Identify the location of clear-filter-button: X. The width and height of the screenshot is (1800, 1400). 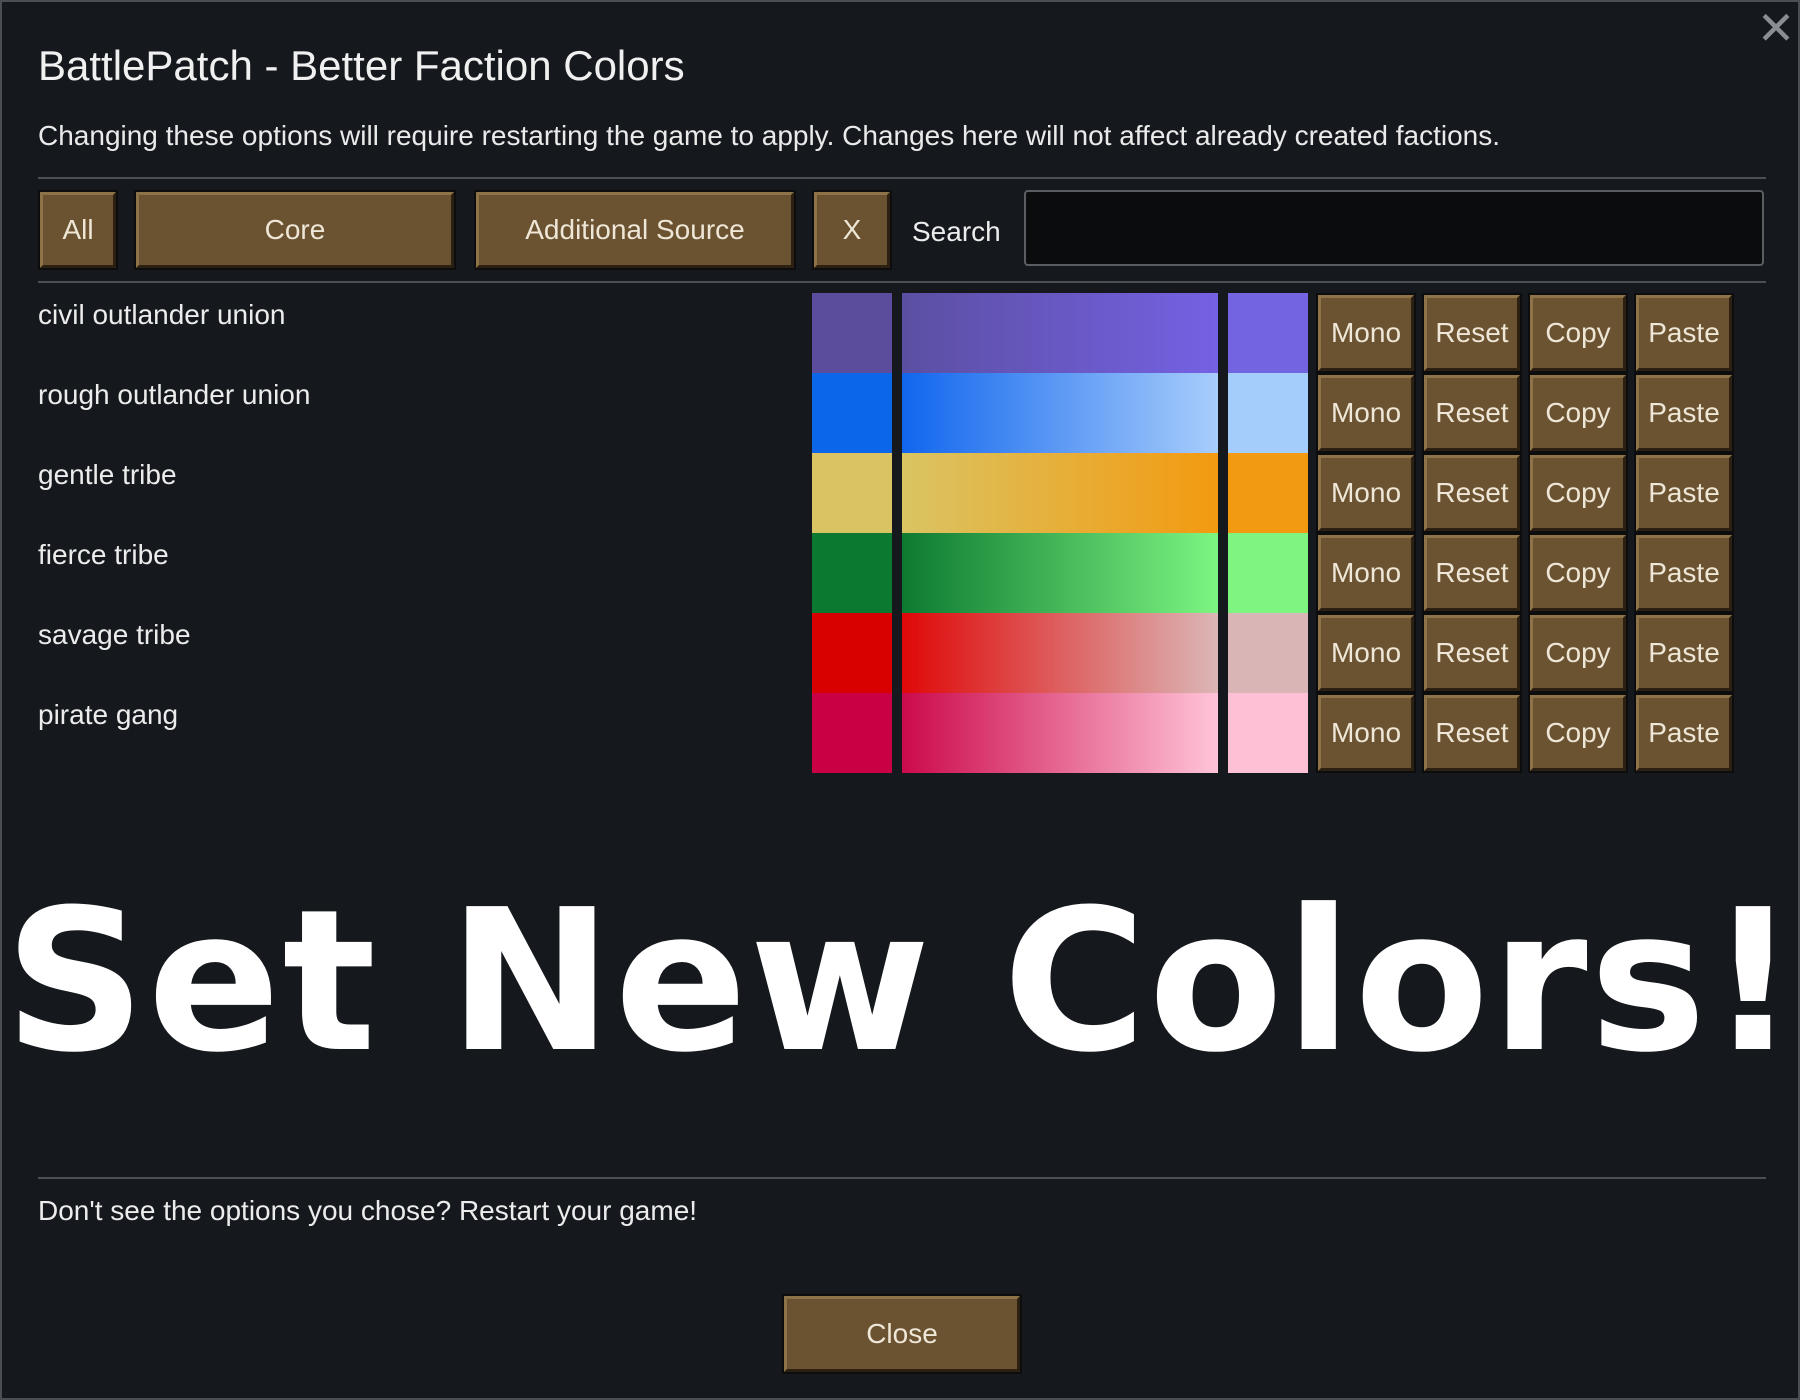
(852, 230).